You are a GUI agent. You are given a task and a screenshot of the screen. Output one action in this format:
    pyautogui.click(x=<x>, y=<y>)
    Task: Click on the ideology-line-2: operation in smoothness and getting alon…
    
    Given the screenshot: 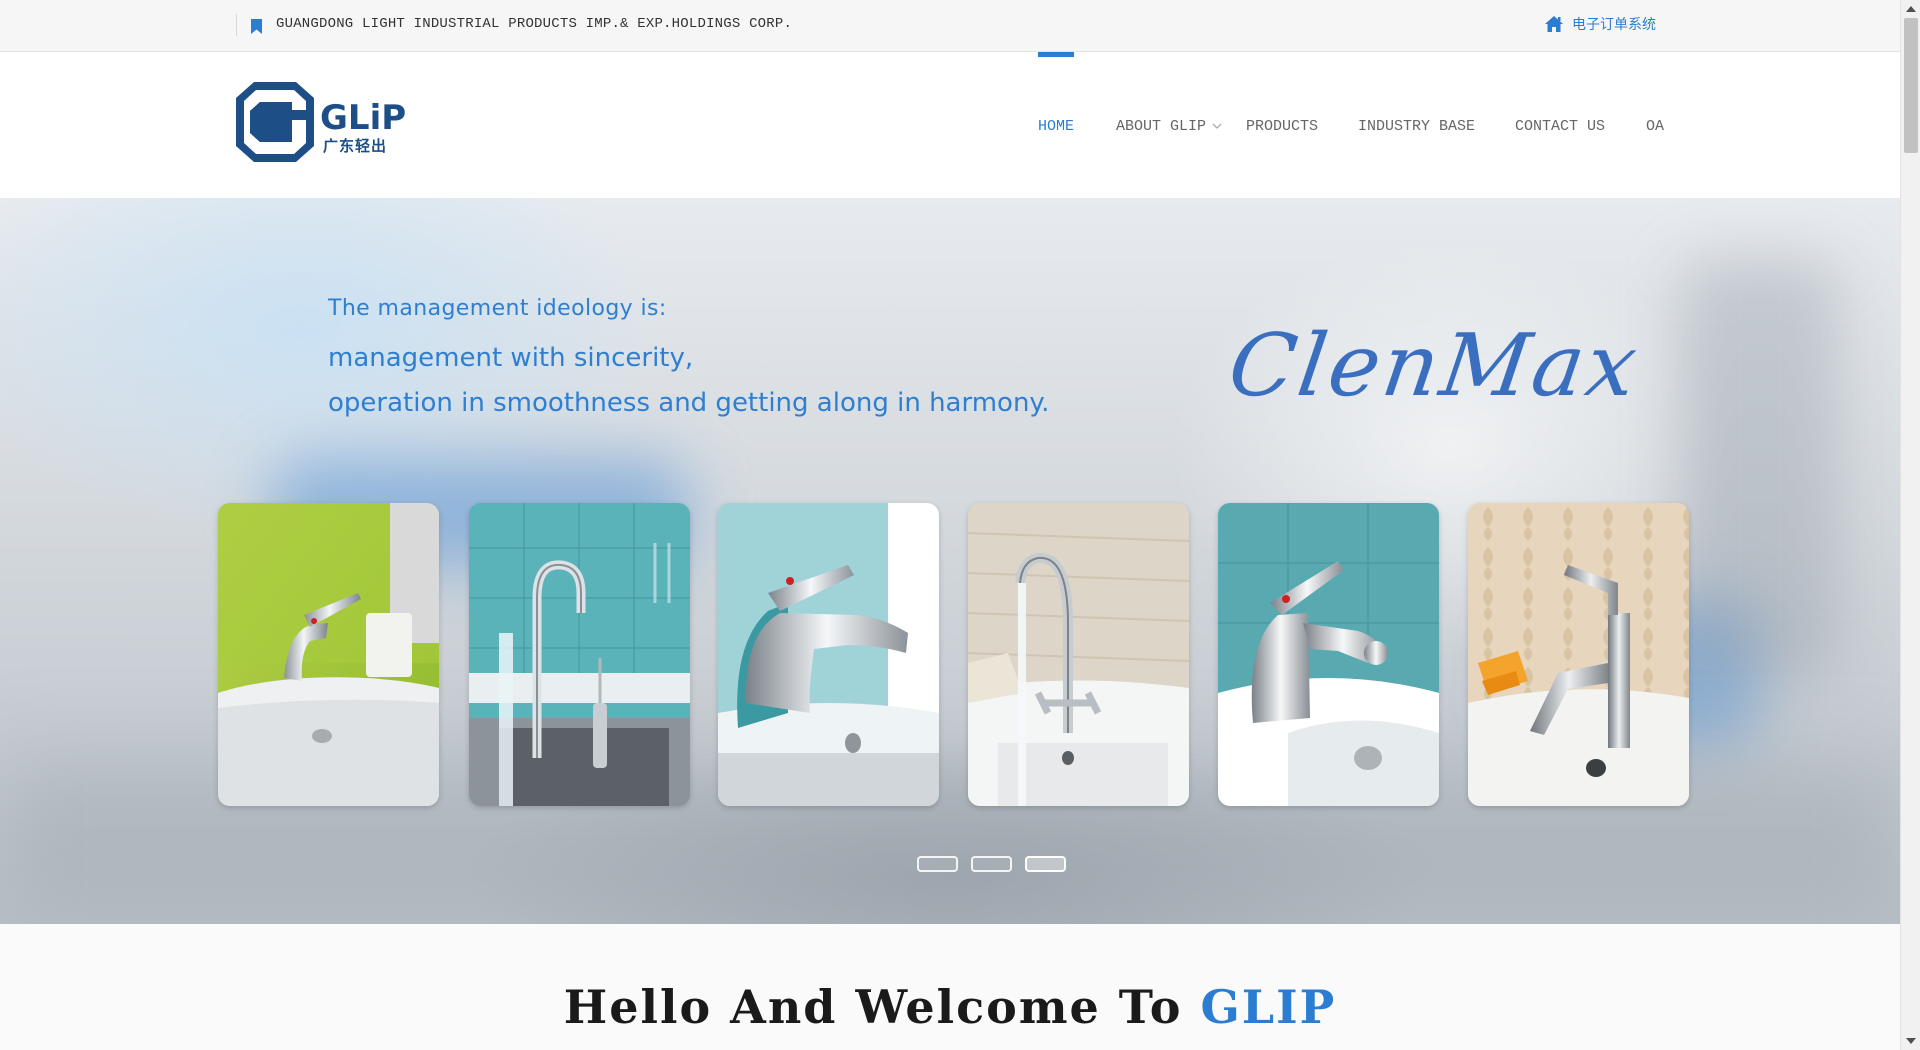 What is the action you would take?
    pyautogui.click(x=689, y=403)
    